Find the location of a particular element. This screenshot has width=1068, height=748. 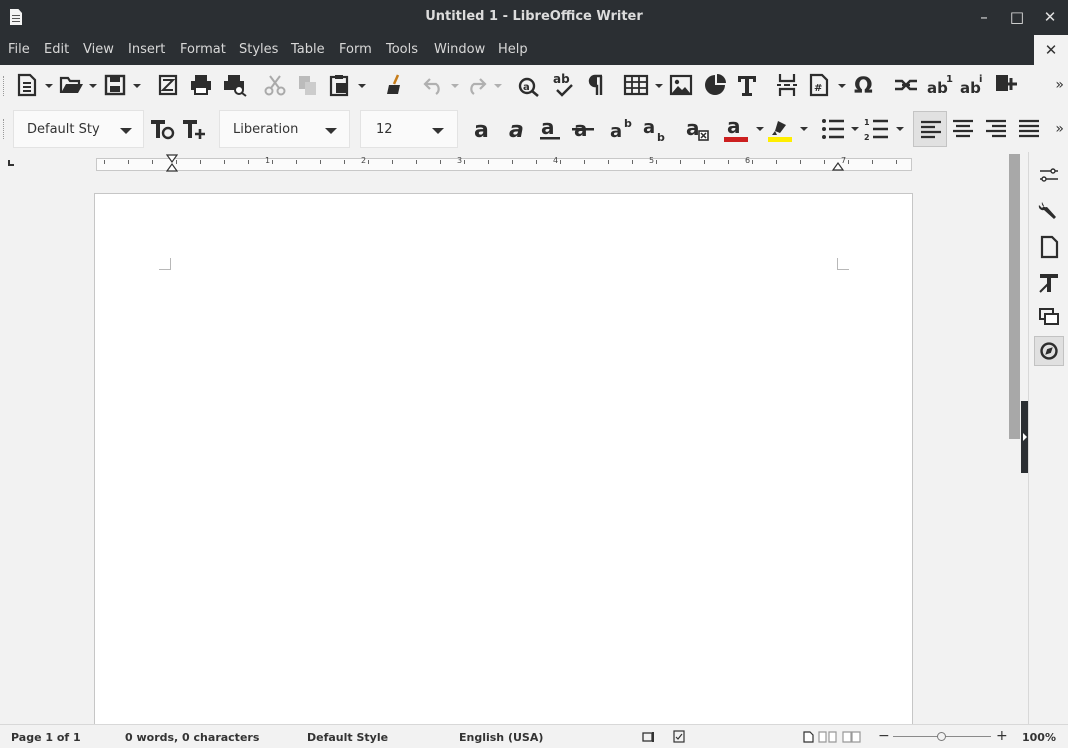

insert-field-icon: # is located at coordinates (819, 85).